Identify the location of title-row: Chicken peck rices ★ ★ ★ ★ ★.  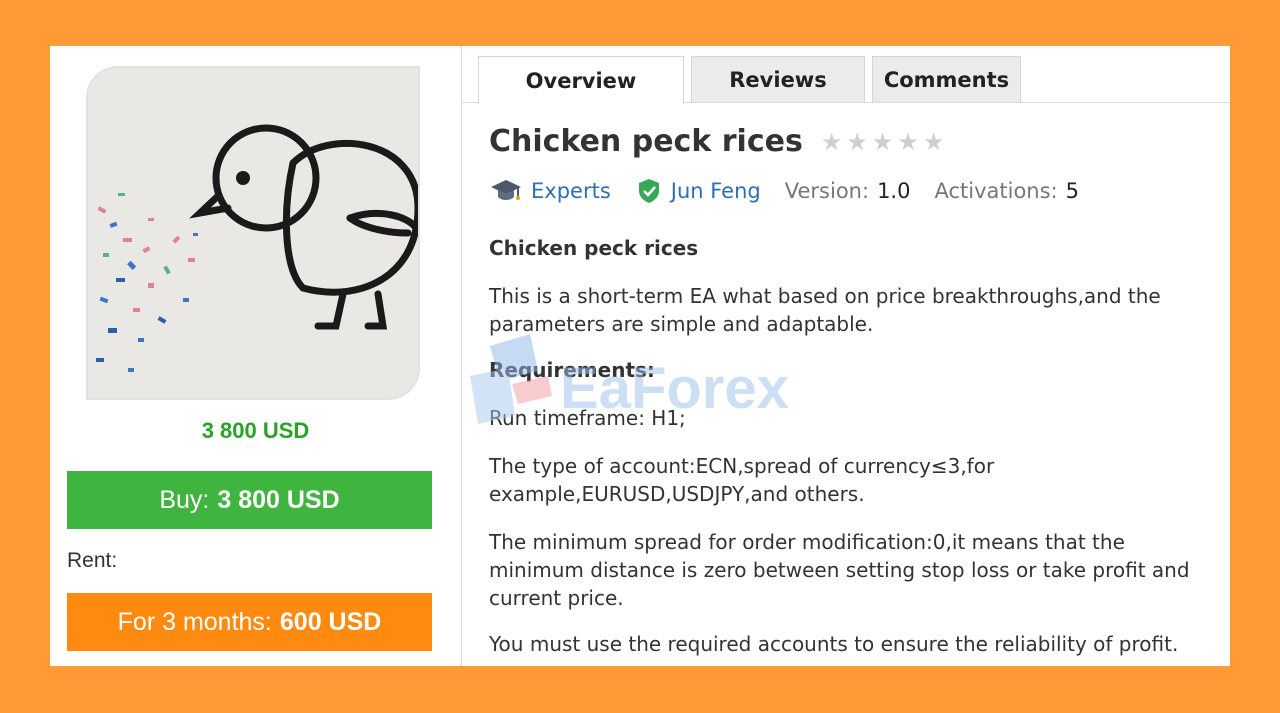
(716, 141).